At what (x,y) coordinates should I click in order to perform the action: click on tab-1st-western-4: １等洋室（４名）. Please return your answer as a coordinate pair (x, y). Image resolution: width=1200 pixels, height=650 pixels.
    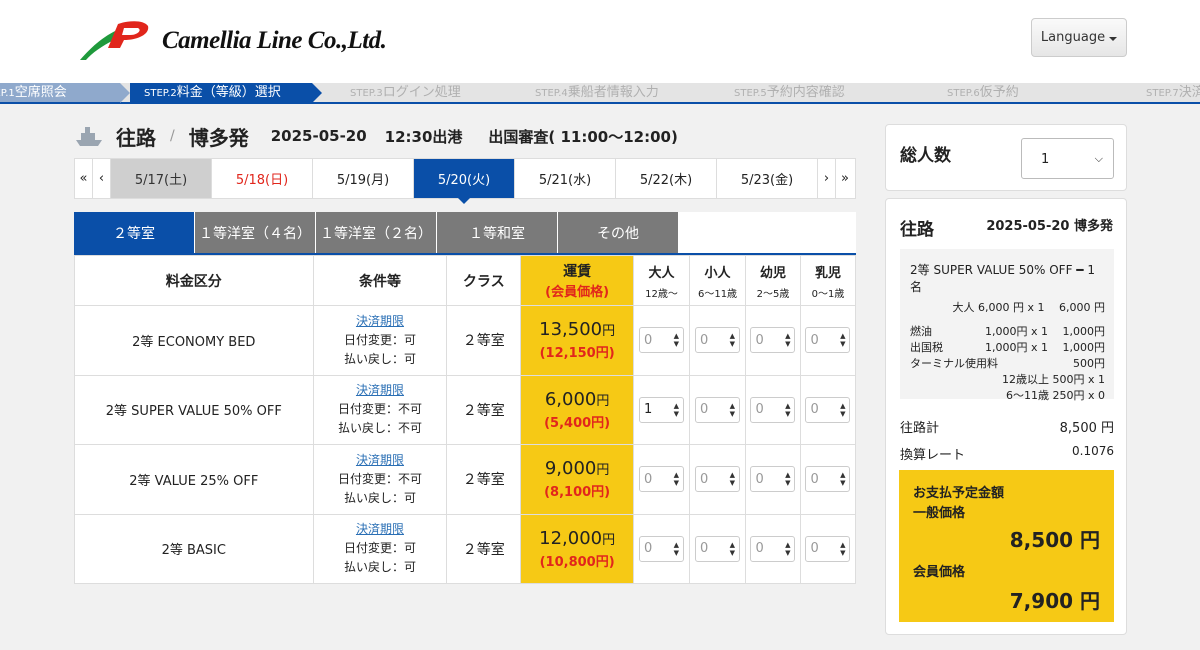
    Looking at the image, I should click on (255, 232).